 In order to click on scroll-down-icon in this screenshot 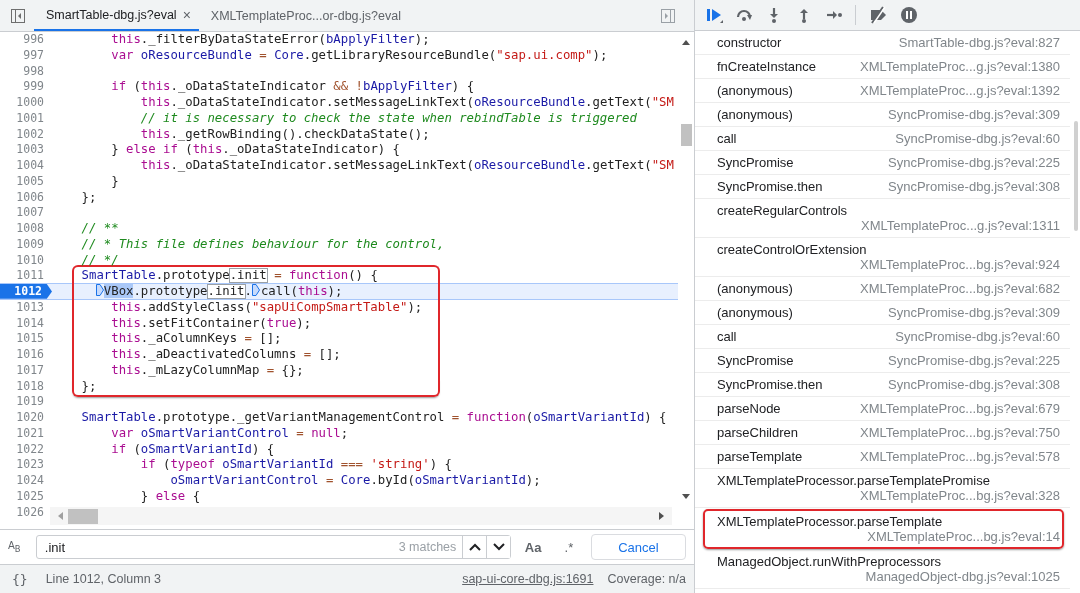, I will do `click(686, 497)`.